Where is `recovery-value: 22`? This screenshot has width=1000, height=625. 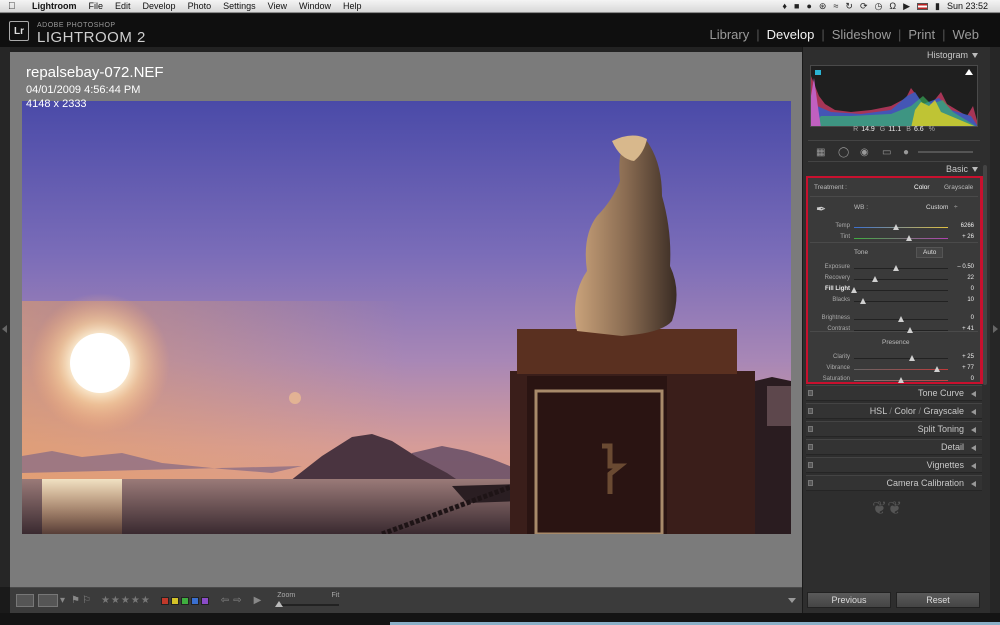
recovery-value: 22 is located at coordinates (970, 278).